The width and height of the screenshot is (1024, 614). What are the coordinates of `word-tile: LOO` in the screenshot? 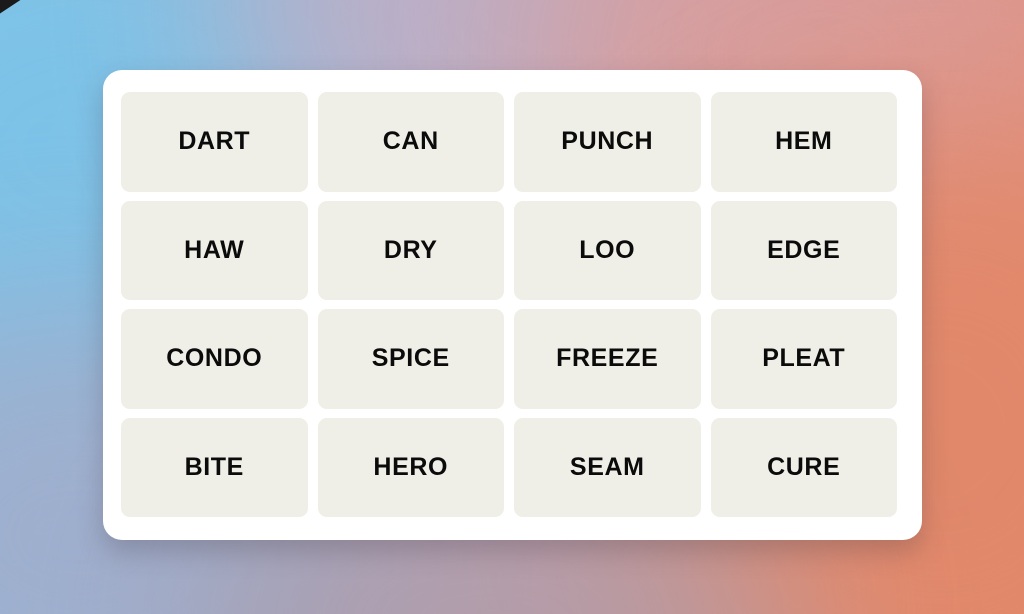 It's located at (607, 250).